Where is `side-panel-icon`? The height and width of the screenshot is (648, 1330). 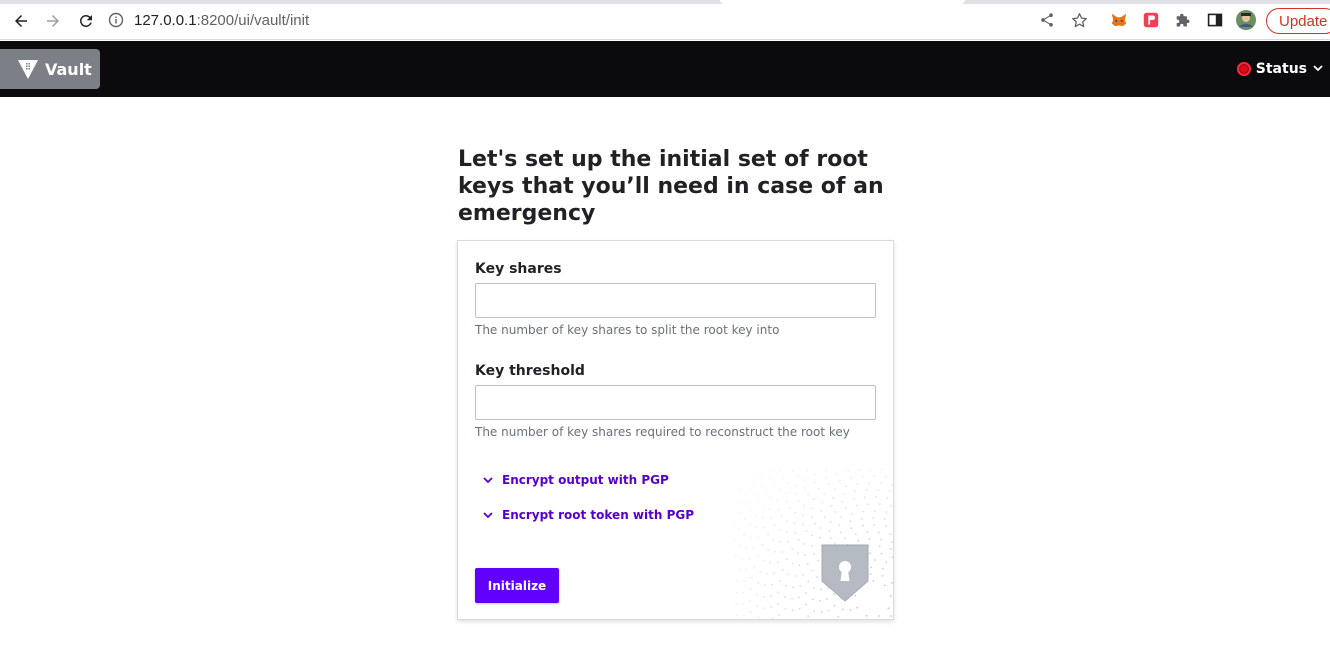 side-panel-icon is located at coordinates (1215, 20).